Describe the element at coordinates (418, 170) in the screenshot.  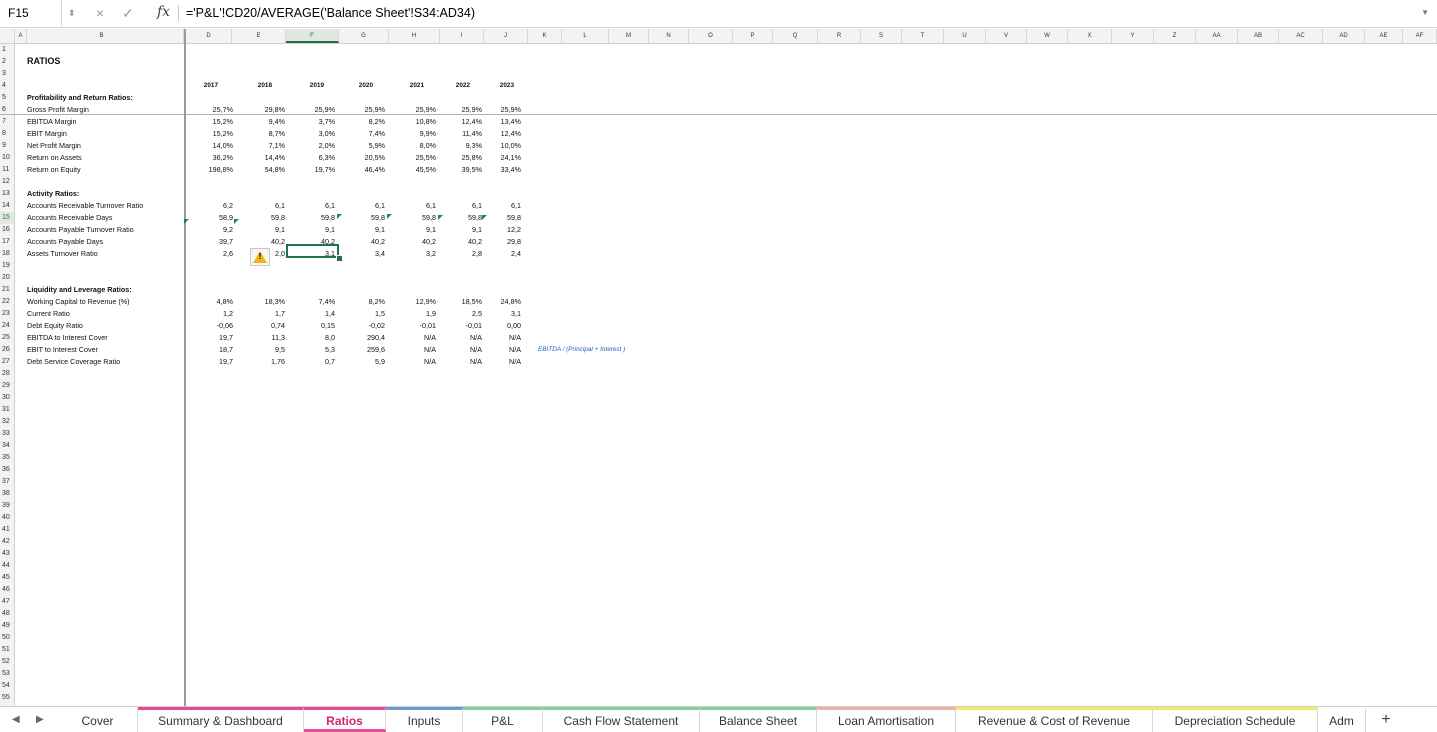
I see `ratio-value: 45,5%` at that location.